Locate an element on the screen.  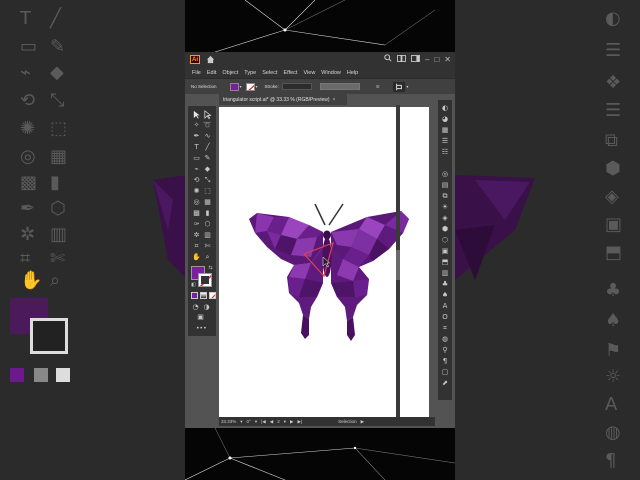
export-icon: ⬈ is located at coordinates (445, 383).